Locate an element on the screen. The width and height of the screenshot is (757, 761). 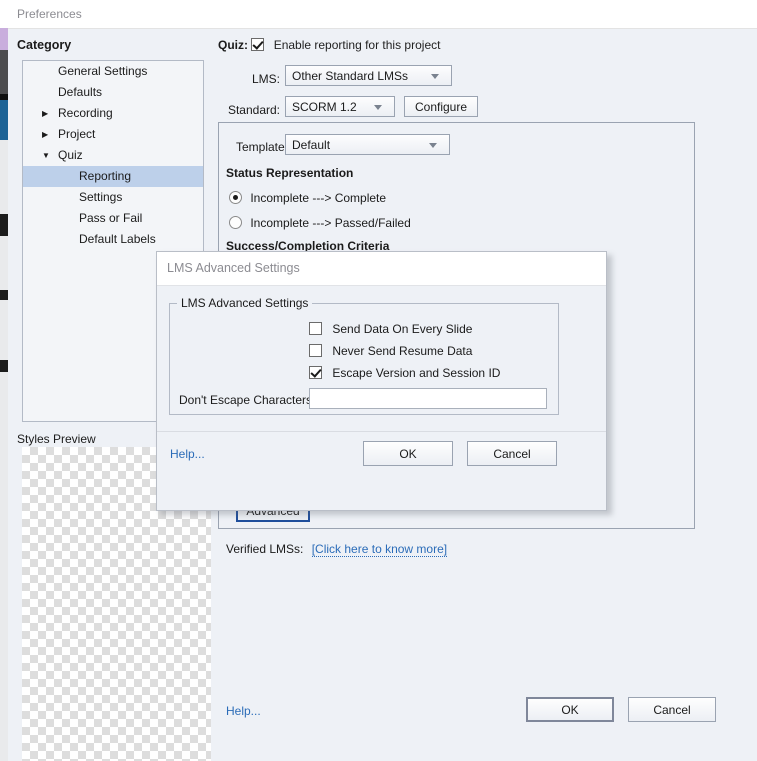
background-app-strip is located at coordinates (4, 380).